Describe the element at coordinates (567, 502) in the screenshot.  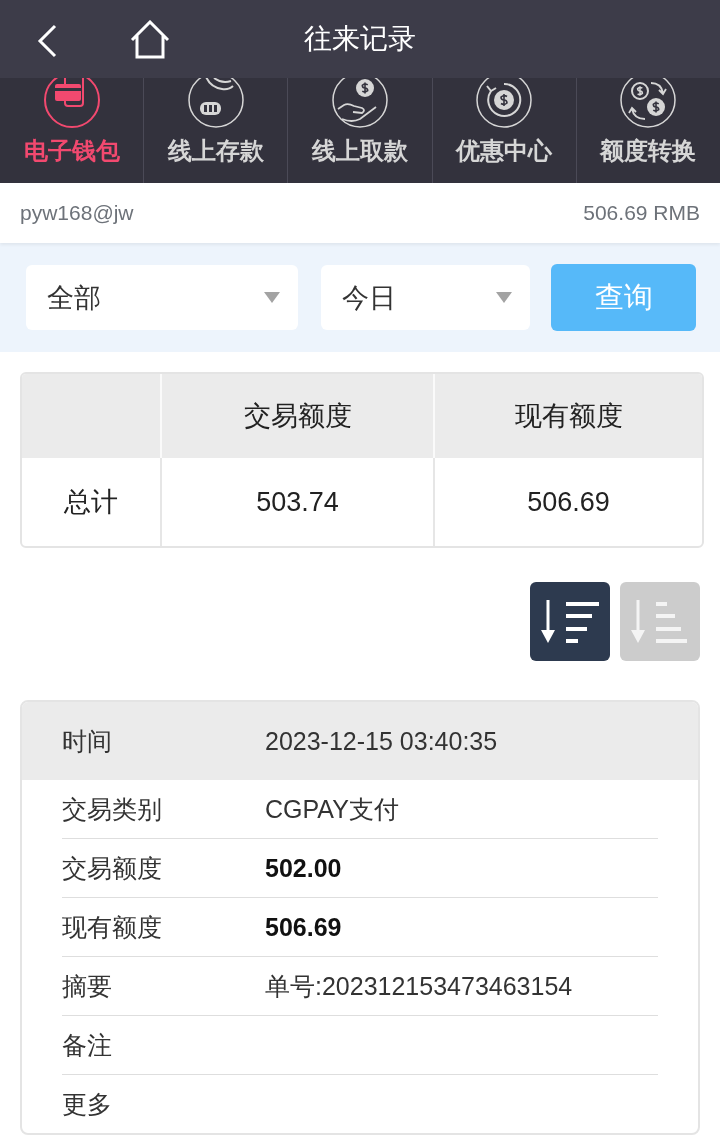
I see `table-cell: 506.69` at that location.